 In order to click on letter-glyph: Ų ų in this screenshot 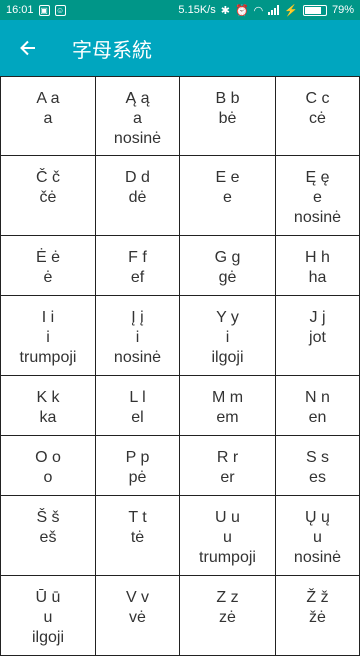, I will do `click(317, 517)`.